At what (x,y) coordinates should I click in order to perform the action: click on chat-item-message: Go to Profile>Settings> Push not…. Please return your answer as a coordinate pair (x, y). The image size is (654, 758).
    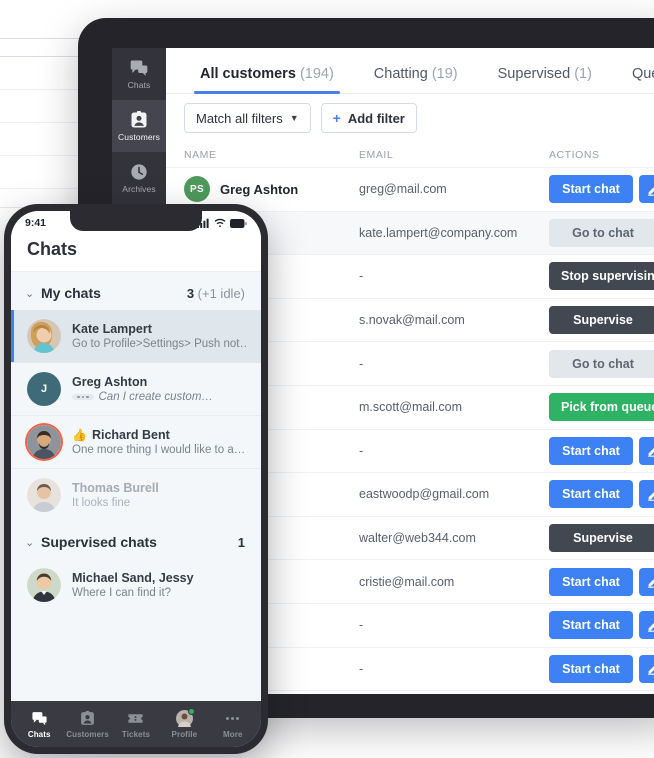
    Looking at the image, I should click on (159, 344).